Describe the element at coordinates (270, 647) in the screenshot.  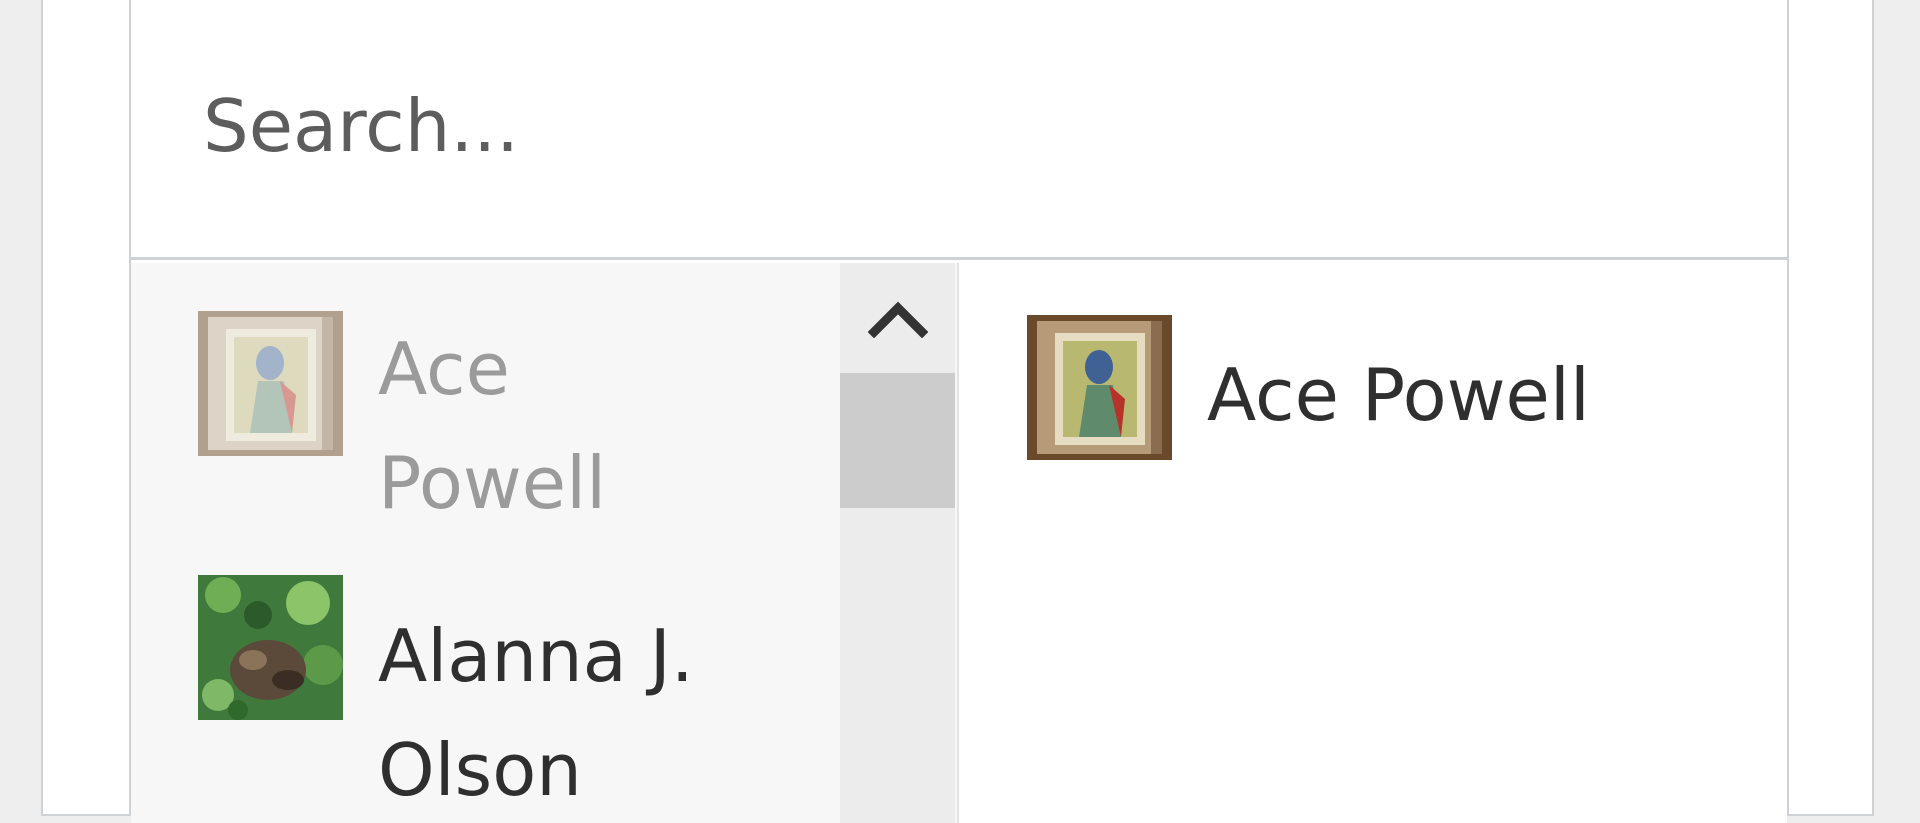
I see `foliage-thumbnail` at that location.